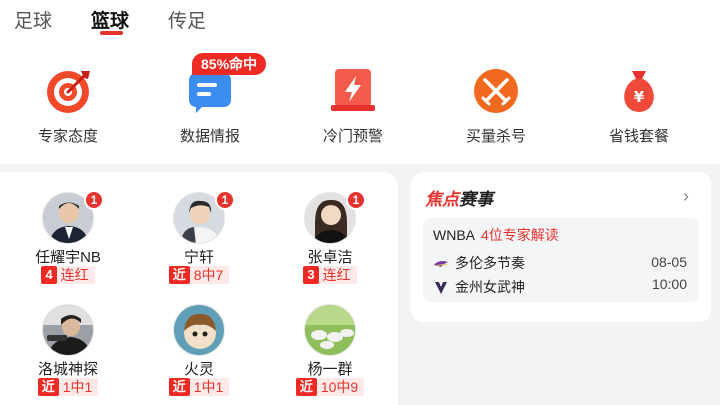 The image size is (720, 405). I want to click on expert-card: 火灵 近 1中1, so click(199, 345).